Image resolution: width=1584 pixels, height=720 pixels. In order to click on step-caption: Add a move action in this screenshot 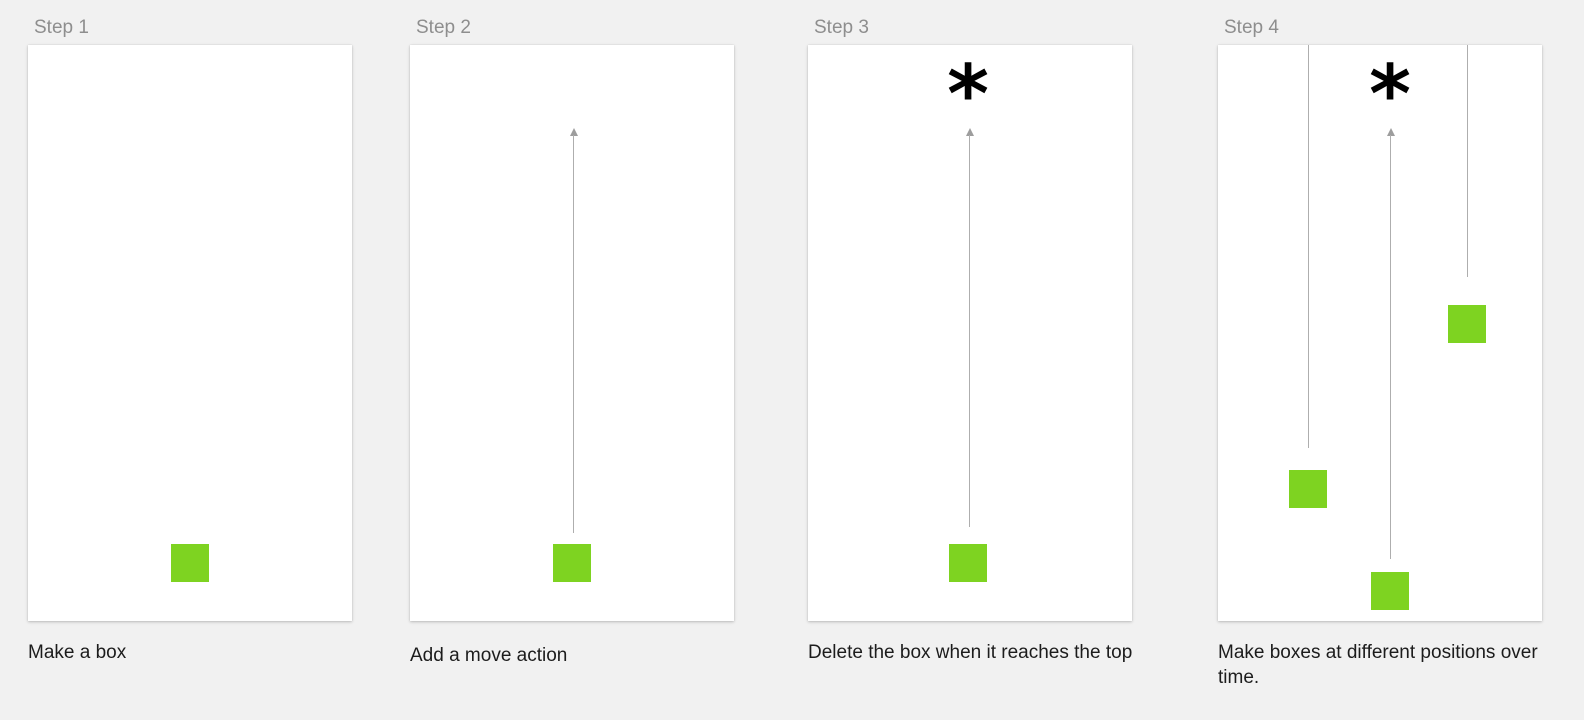, I will do `click(489, 655)`.